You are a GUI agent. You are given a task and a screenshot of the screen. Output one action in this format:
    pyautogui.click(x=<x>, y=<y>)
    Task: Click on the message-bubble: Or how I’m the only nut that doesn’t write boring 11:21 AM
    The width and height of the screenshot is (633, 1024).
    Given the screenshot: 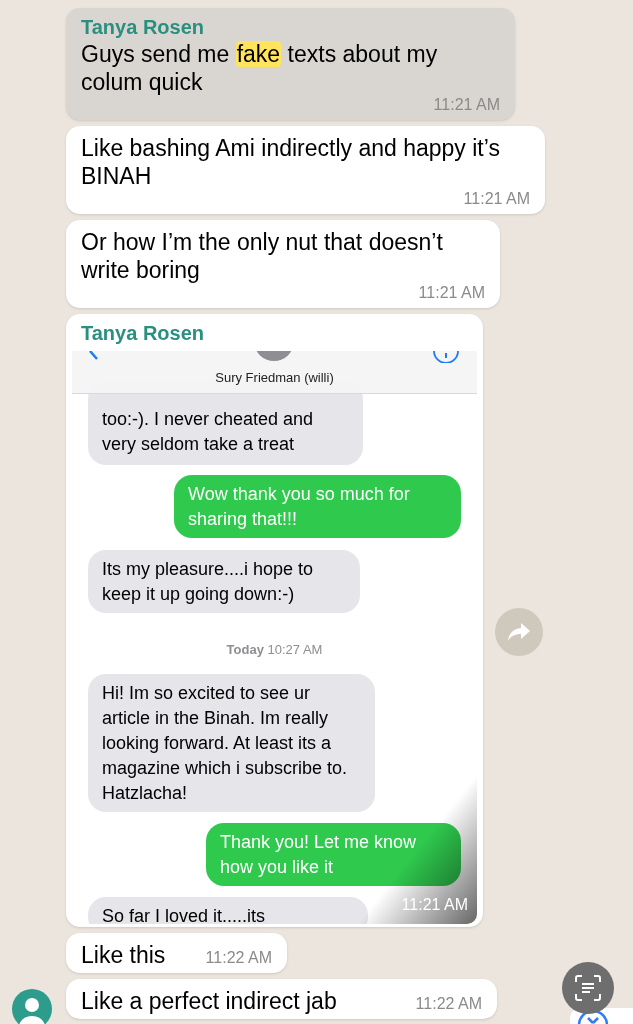 What is the action you would take?
    pyautogui.click(x=283, y=264)
    